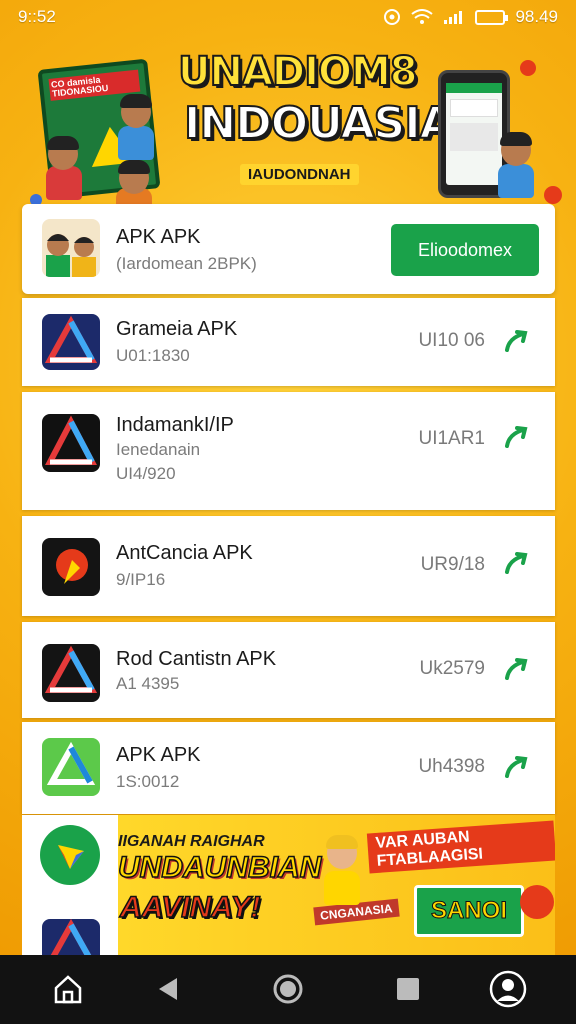 This screenshot has height=1024, width=576. Describe the element at coordinates (408, 989) in the screenshot. I see `recents-icon` at that location.